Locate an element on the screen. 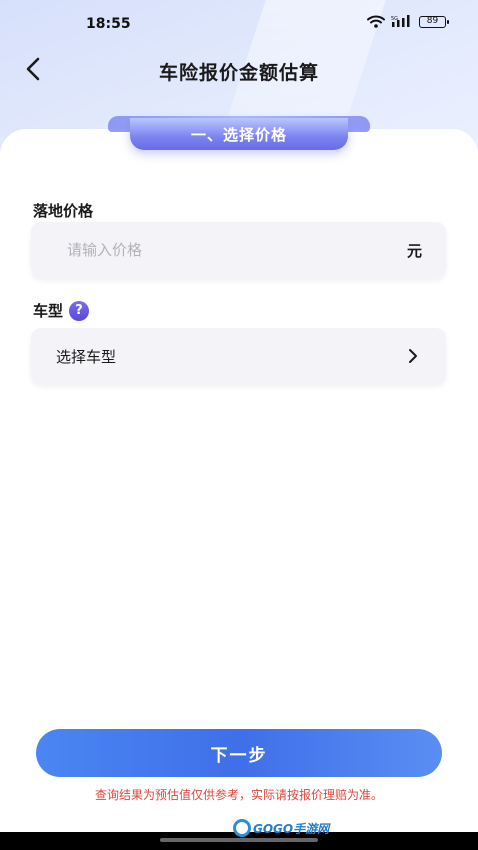  section-ribbon: 一、选择价格 is located at coordinates (239, 134).